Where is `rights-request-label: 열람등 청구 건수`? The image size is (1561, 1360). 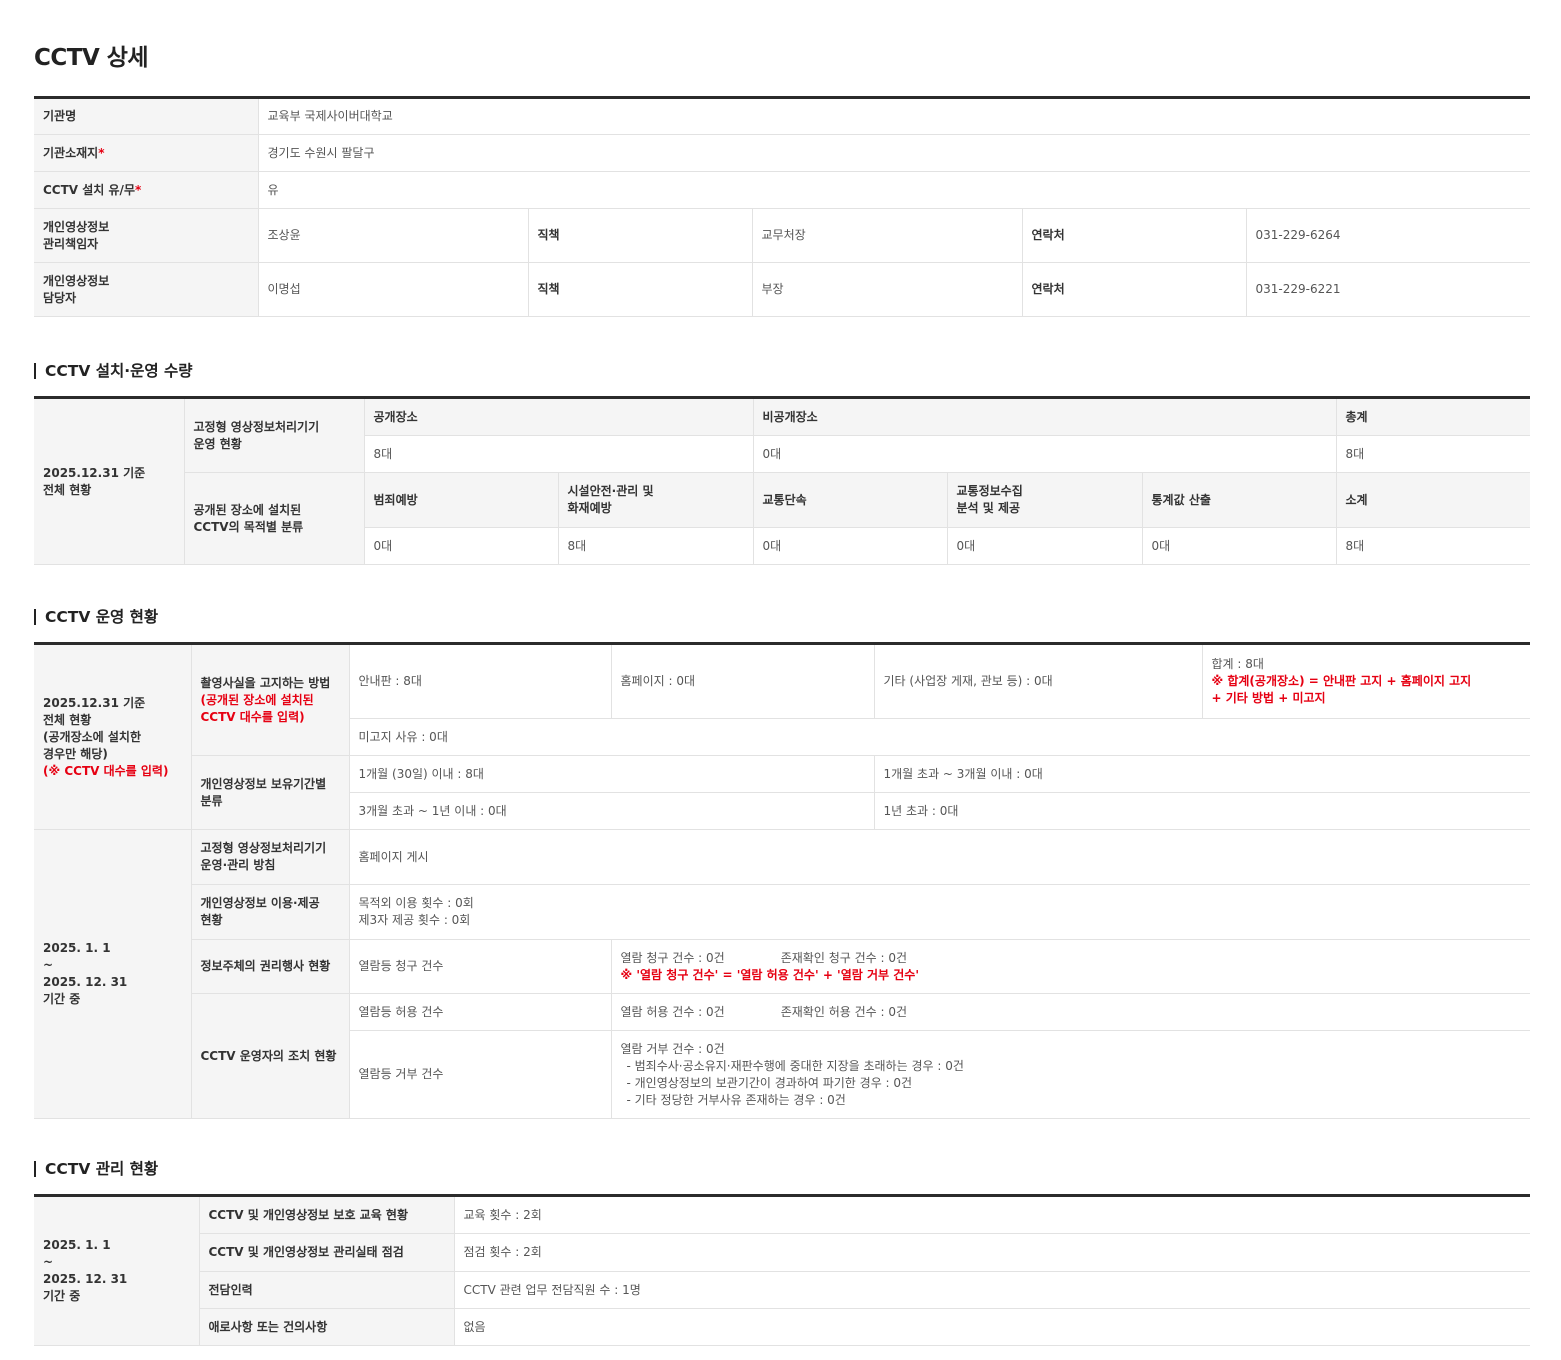 rights-request-label: 열람등 청구 건수 is located at coordinates (480, 966).